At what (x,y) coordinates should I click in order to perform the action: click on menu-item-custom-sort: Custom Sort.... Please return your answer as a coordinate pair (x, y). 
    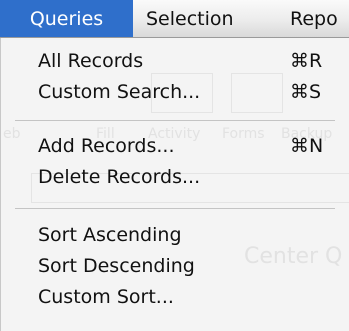
    Looking at the image, I should click on (174, 297).